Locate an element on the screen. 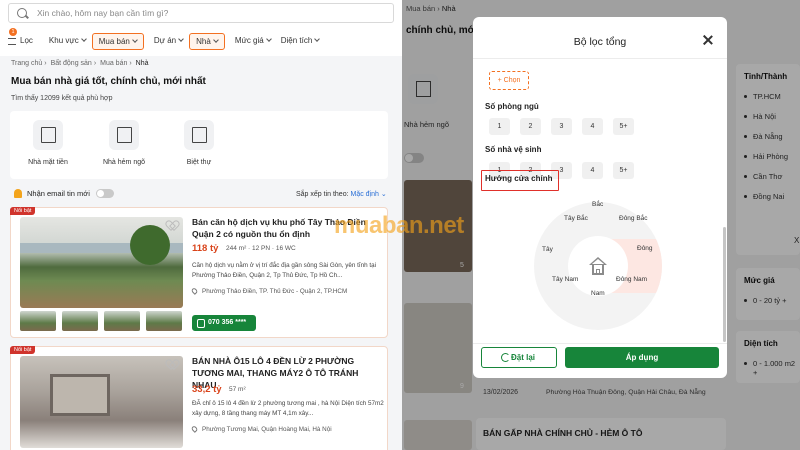 This screenshot has width=800, height=450. bathroom-option: 4 is located at coordinates (592, 170).